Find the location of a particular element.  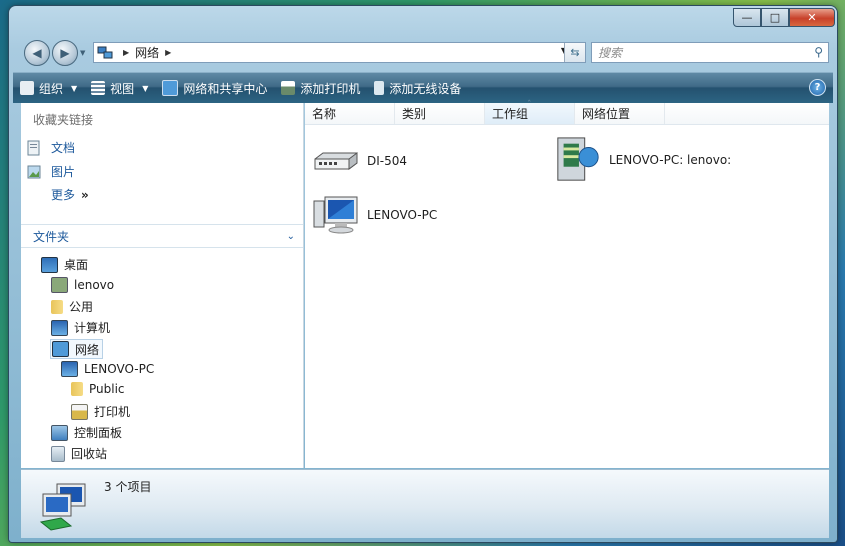

shared-folder-icon is located at coordinates (77, 389).